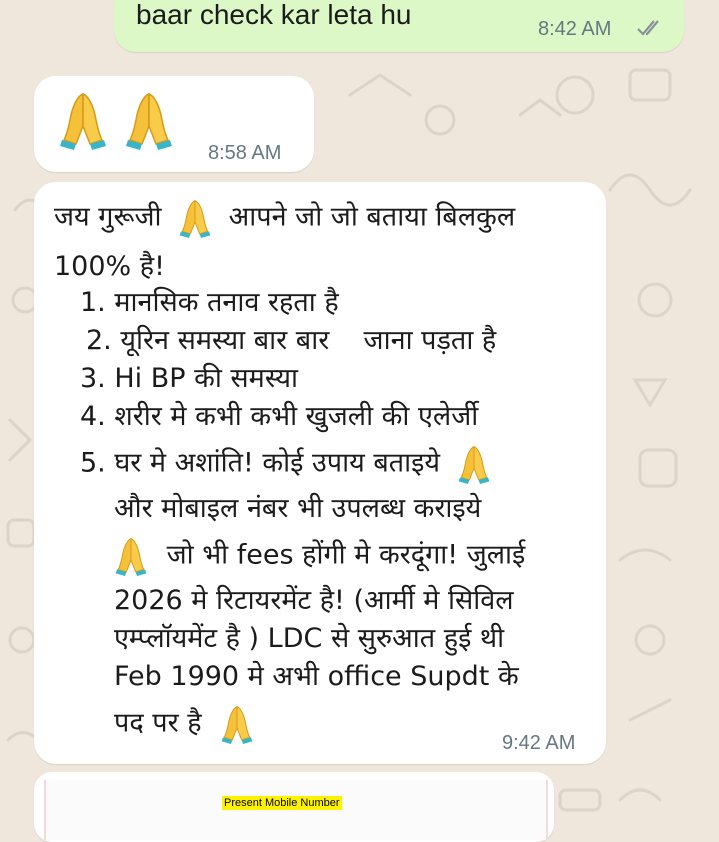  What do you see at coordinates (291, 340) in the screenshot?
I see `list-item: 2. यूरिन समस्या बार बार जाना पड़ता है` at bounding box center [291, 340].